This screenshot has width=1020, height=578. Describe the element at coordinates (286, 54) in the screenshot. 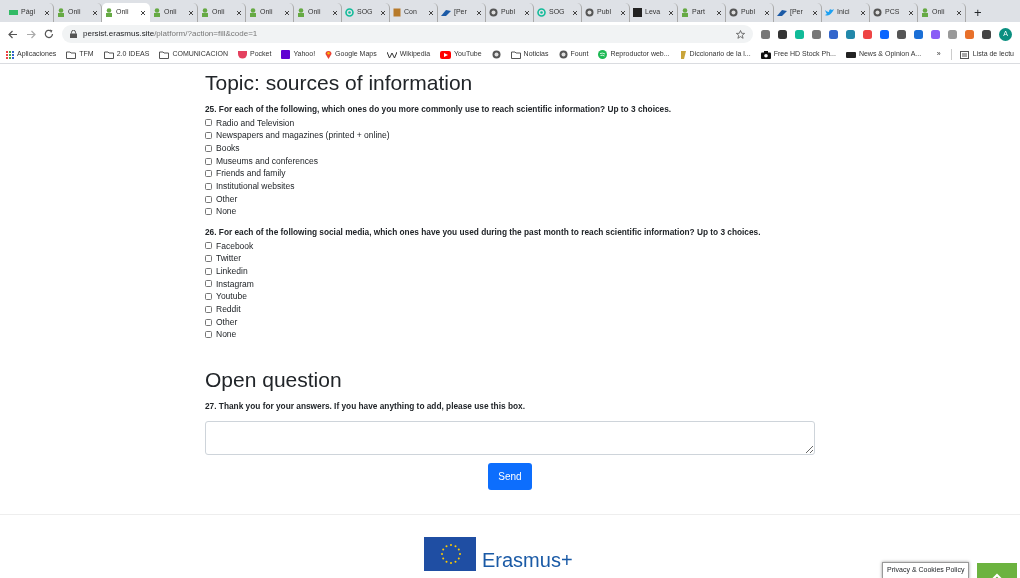

I see `yahoo-icon` at that location.